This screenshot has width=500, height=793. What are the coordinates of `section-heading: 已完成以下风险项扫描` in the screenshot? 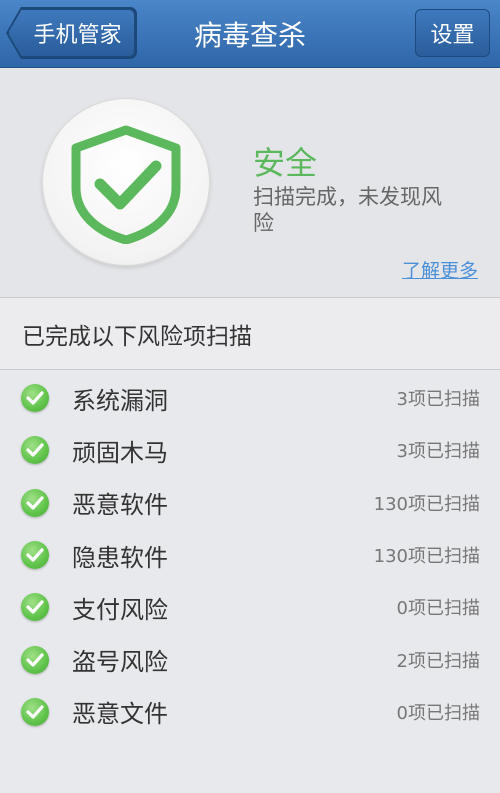 It's located at (250, 334).